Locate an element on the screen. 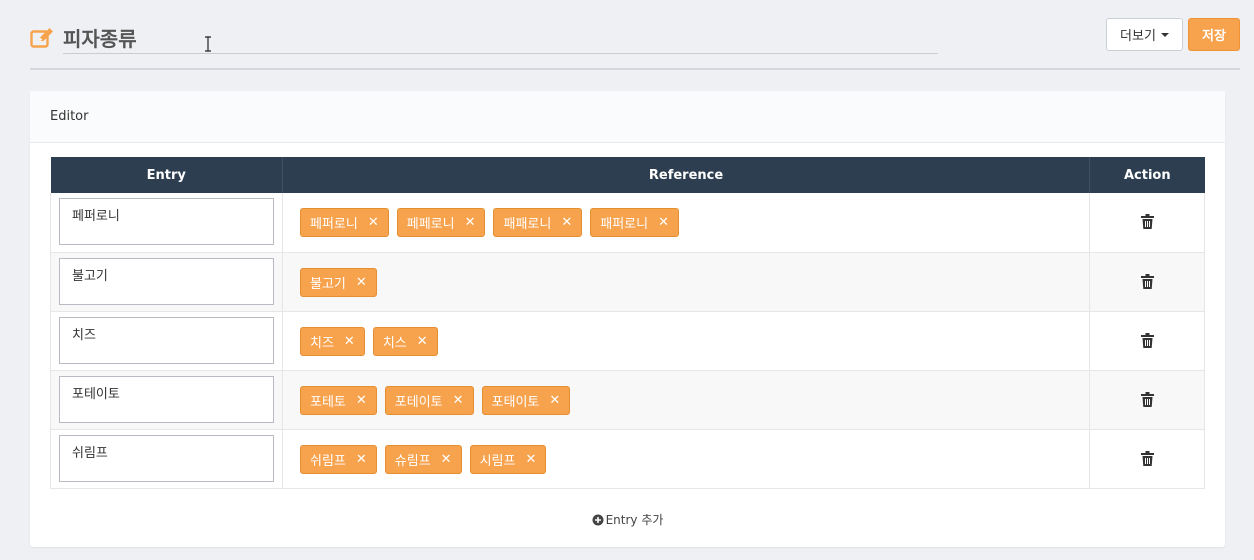 Image resolution: width=1254 pixels, height=560 pixels. column-header-entry: Entry is located at coordinates (166, 175).